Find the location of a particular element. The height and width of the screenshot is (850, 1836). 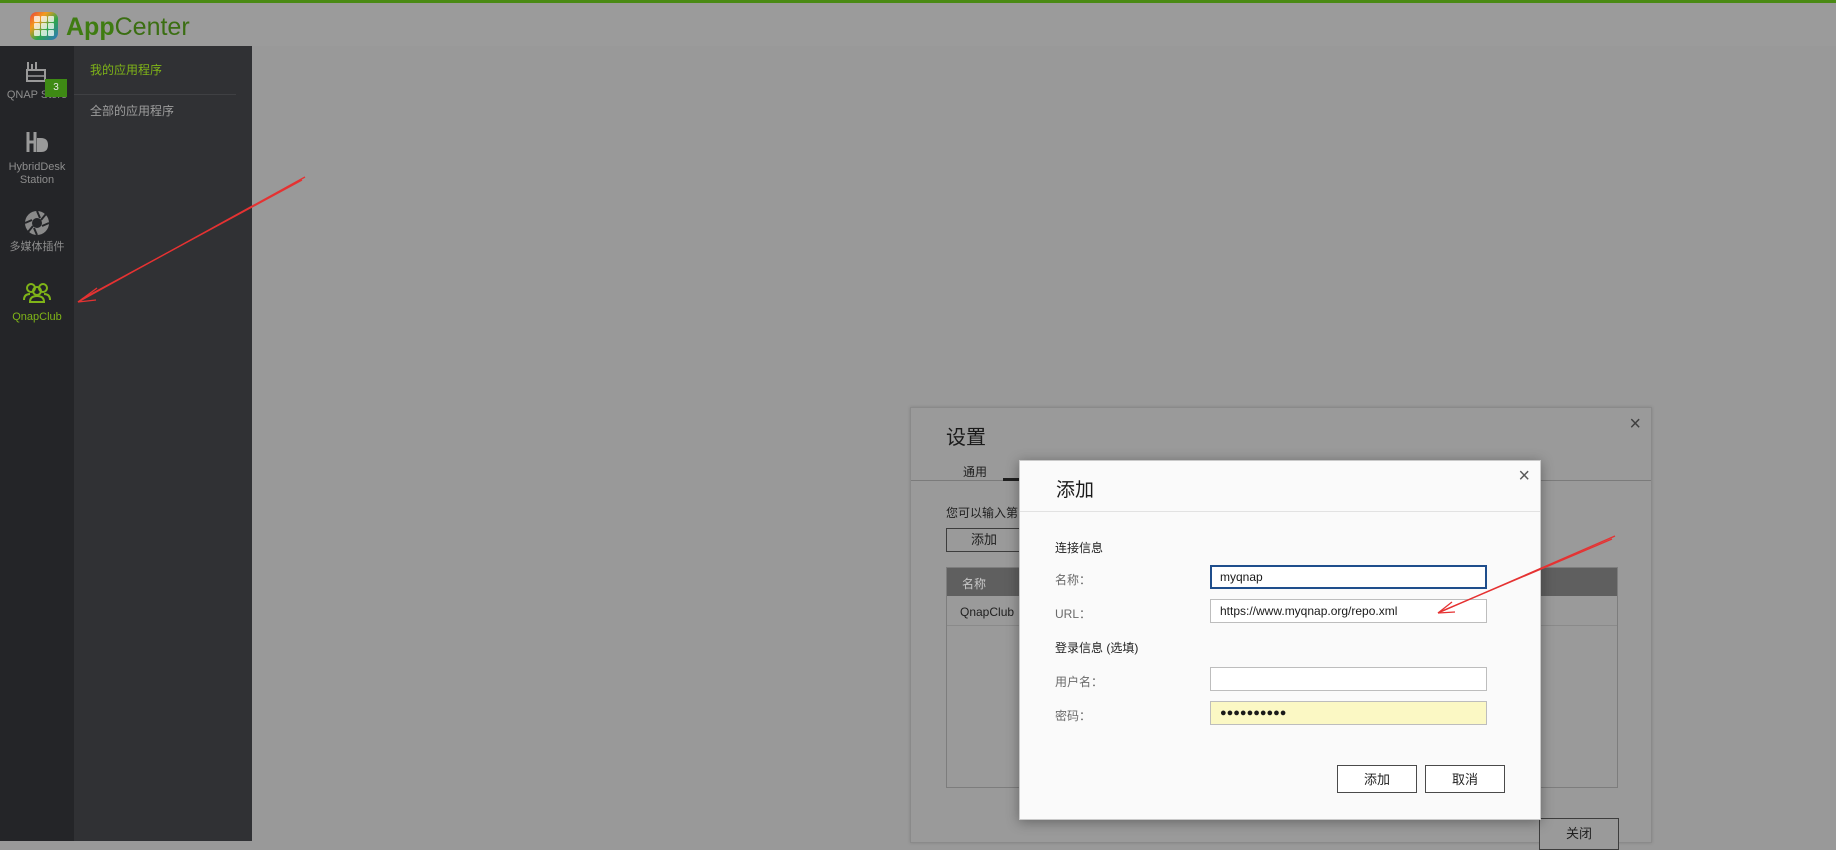

name-input is located at coordinates (1348, 577).